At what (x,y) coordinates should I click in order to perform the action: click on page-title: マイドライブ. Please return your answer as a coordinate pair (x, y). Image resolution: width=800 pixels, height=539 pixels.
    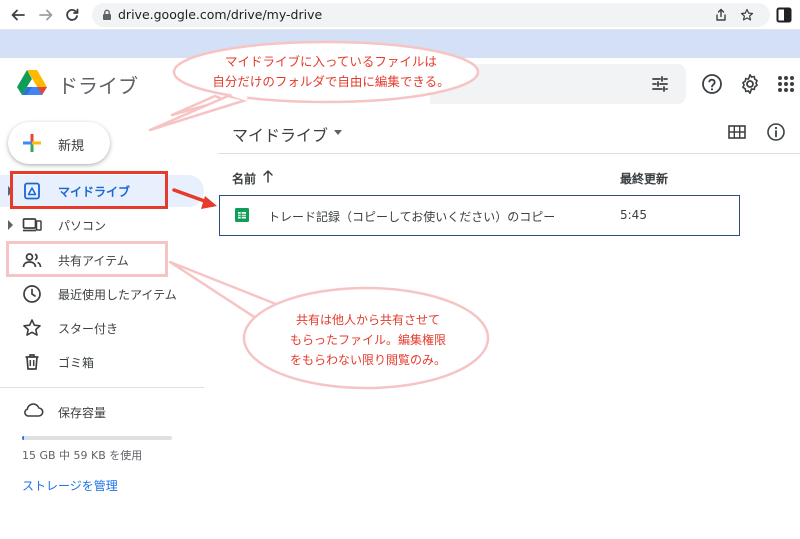
    Looking at the image, I should click on (280, 134).